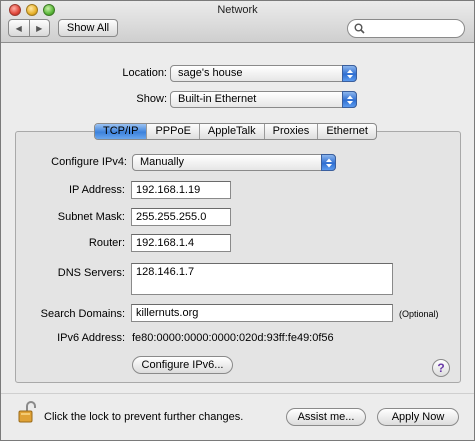 Image resolution: width=475 pixels, height=441 pixels. What do you see at coordinates (151, 99) in the screenshot?
I see `show-label: Show:` at bounding box center [151, 99].